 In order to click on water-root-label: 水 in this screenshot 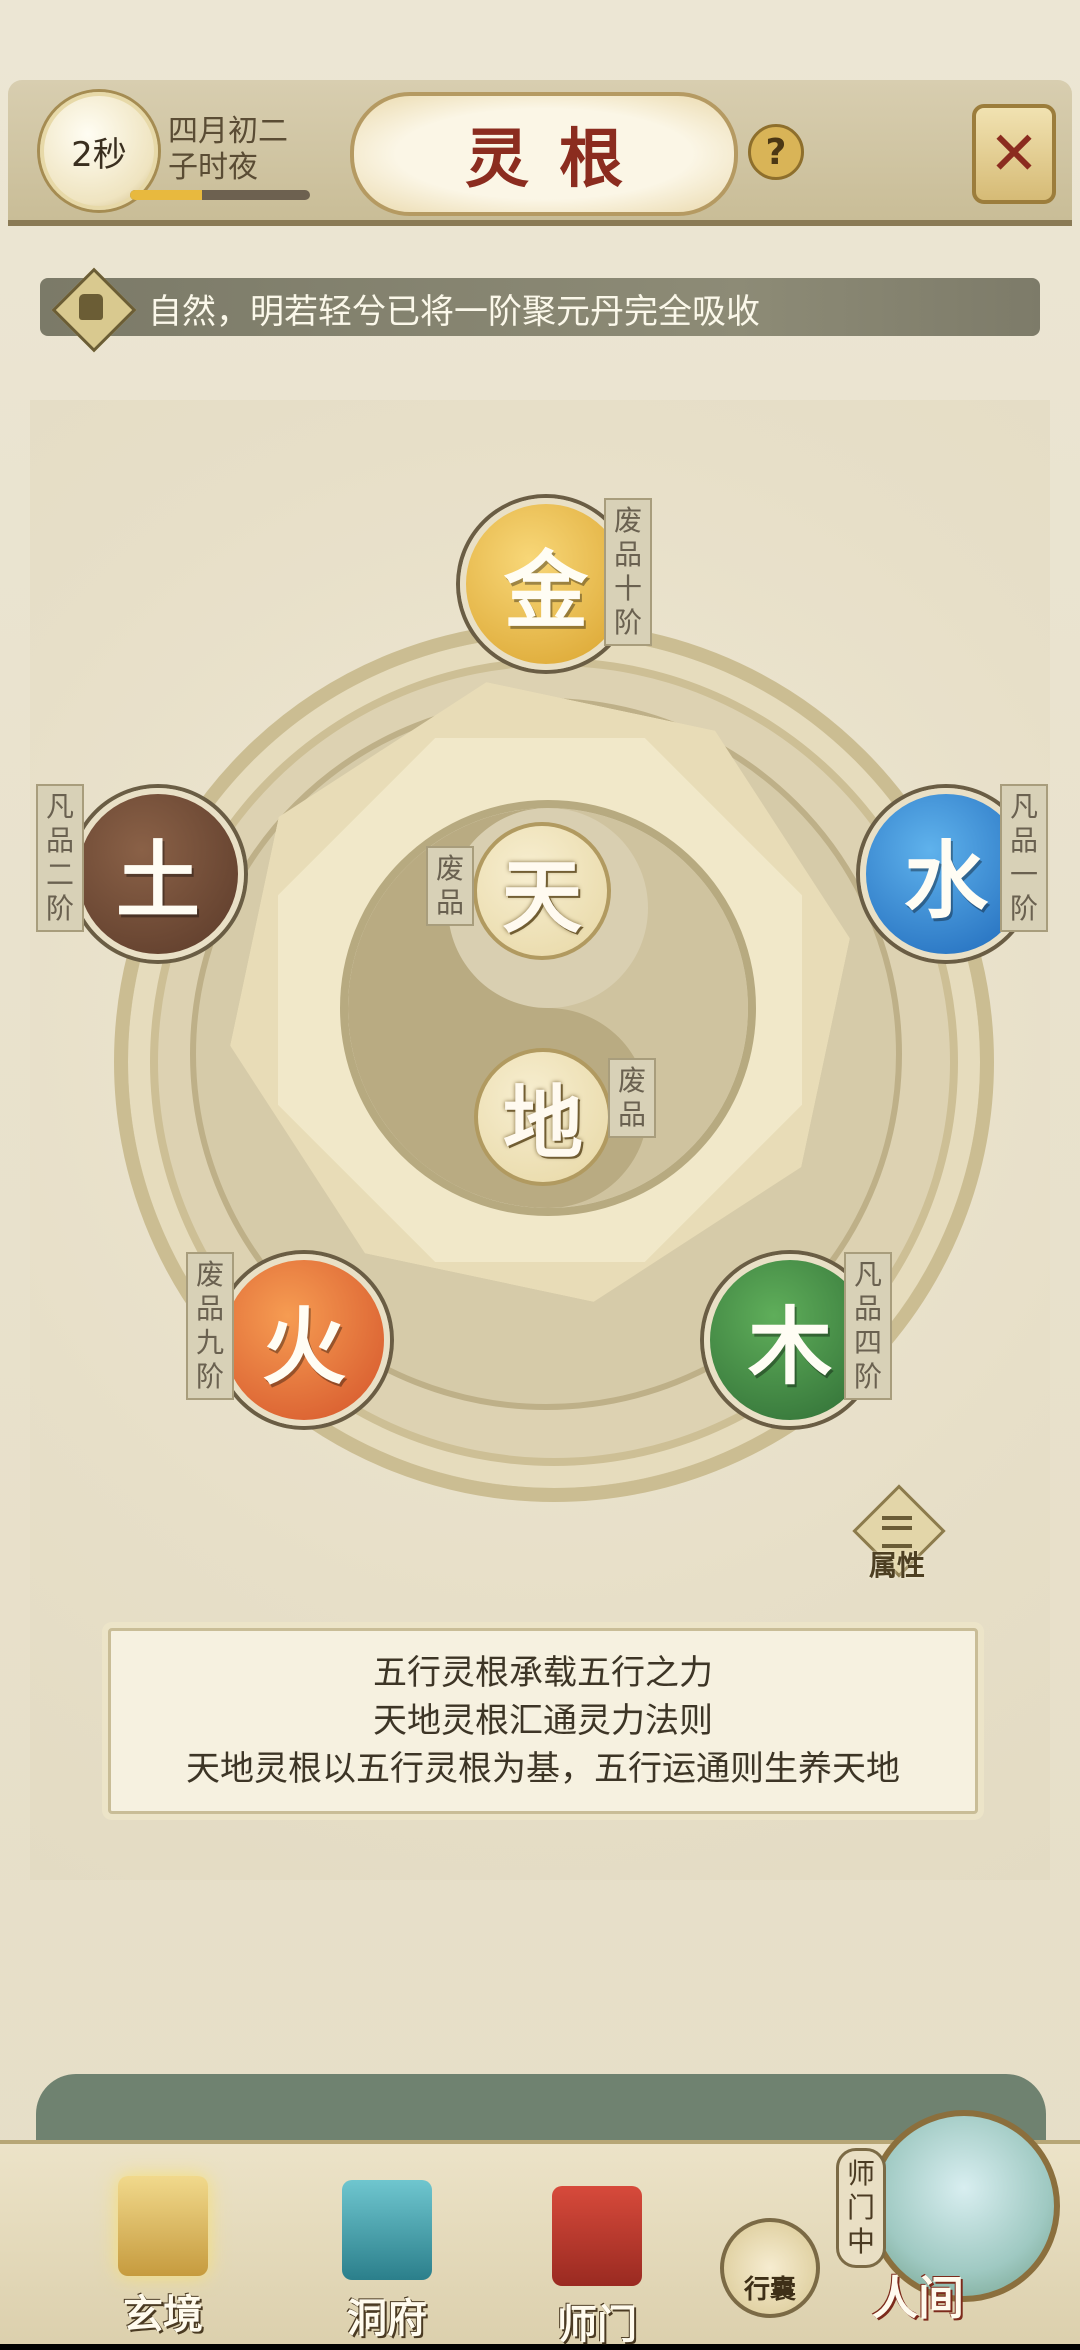, I will do `click(945, 880)`.